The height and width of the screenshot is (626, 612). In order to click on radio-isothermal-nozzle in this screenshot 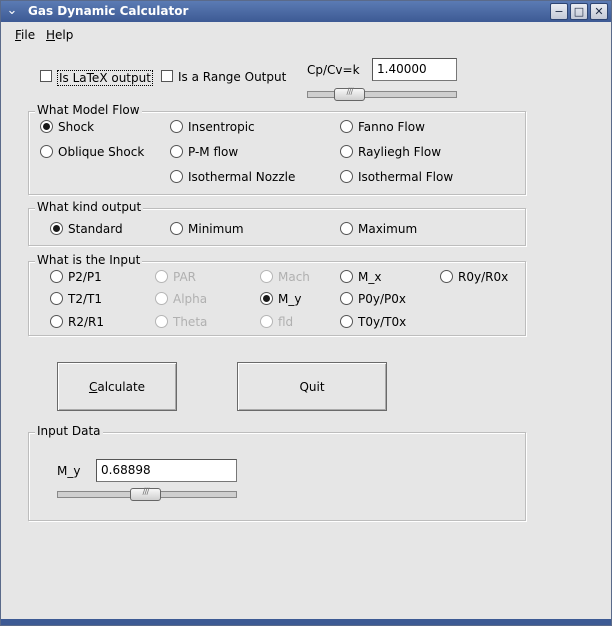, I will do `click(176, 176)`.